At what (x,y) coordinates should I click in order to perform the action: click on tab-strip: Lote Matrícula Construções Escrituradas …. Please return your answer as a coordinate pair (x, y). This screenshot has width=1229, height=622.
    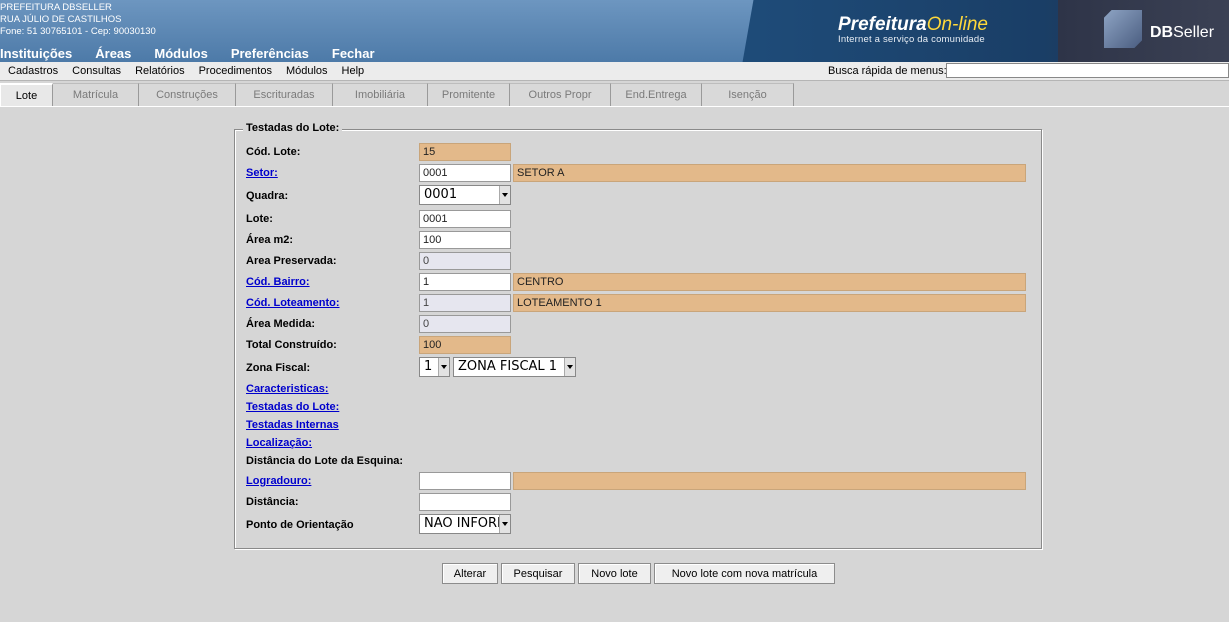
    Looking at the image, I should click on (614, 94).